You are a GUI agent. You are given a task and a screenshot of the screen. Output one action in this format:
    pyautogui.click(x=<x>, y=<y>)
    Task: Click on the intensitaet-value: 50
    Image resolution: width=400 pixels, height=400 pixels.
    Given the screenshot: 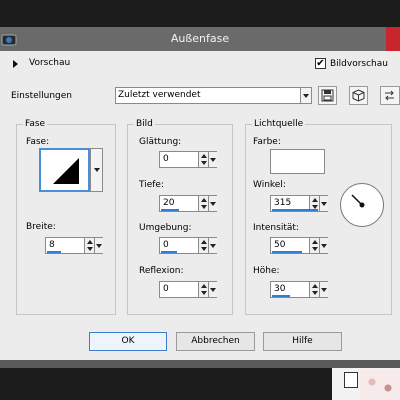 What is the action you would take?
    pyautogui.click(x=280, y=245)
    